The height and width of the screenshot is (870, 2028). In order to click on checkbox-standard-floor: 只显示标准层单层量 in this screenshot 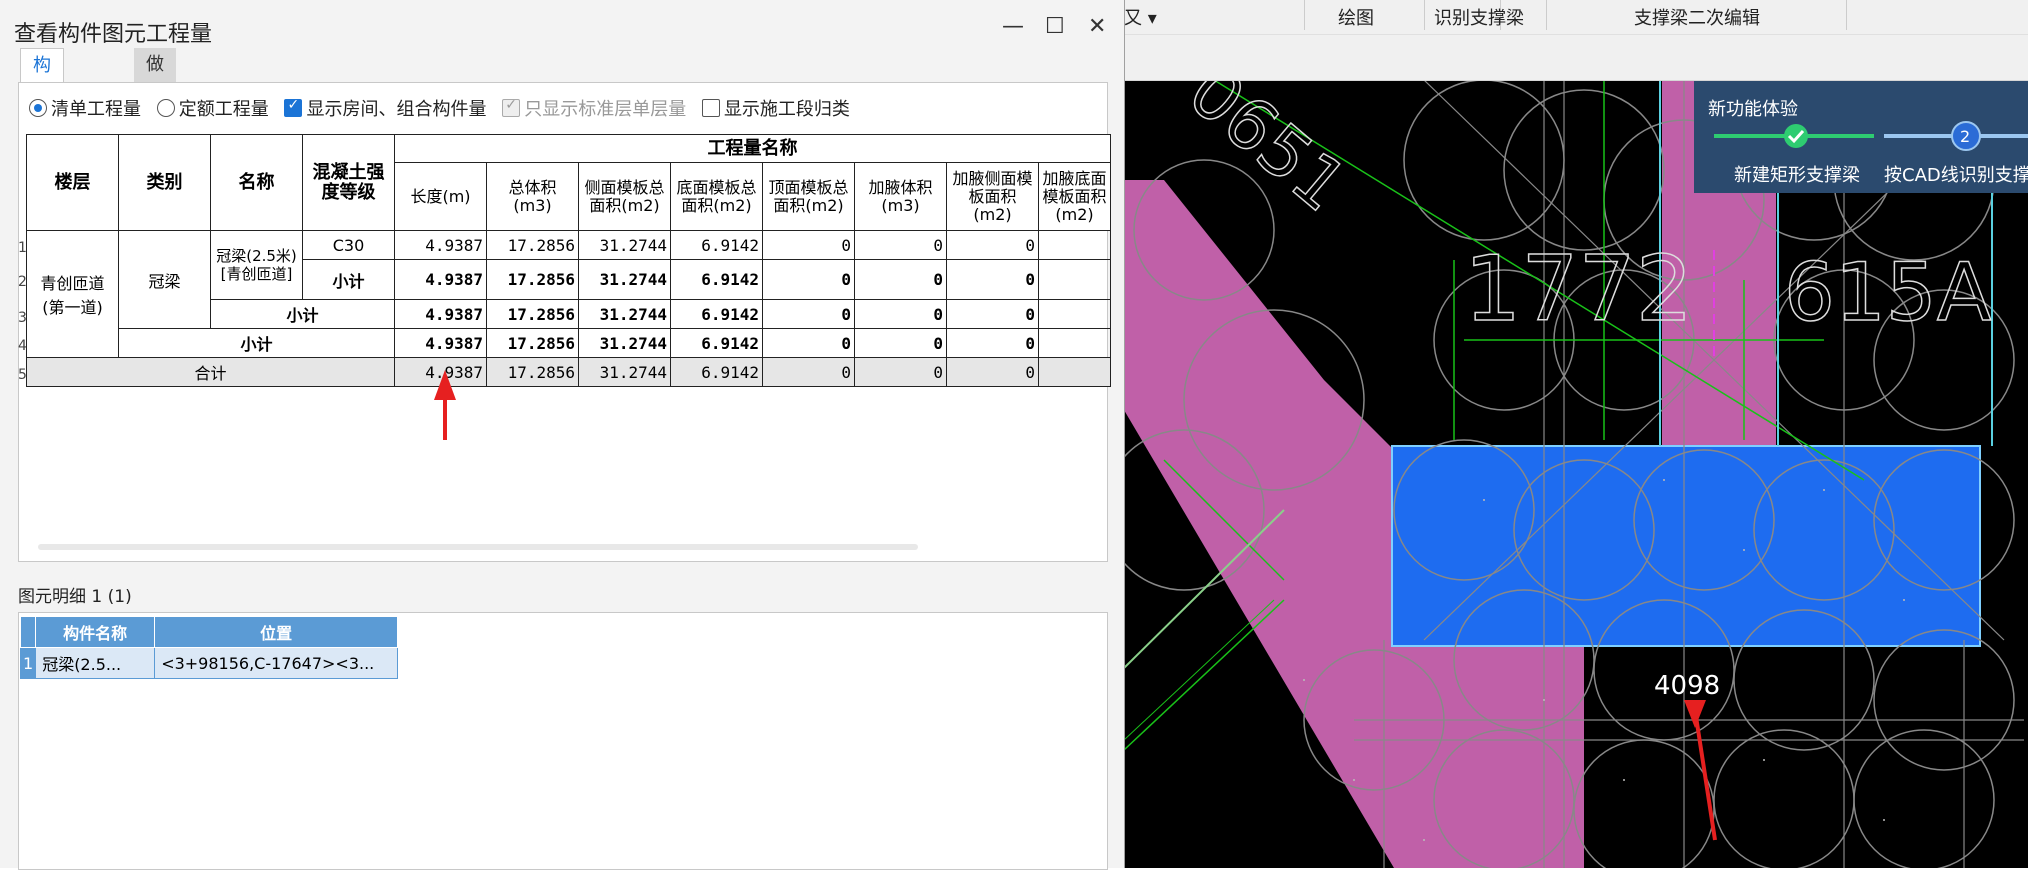, I will do `click(594, 108)`.